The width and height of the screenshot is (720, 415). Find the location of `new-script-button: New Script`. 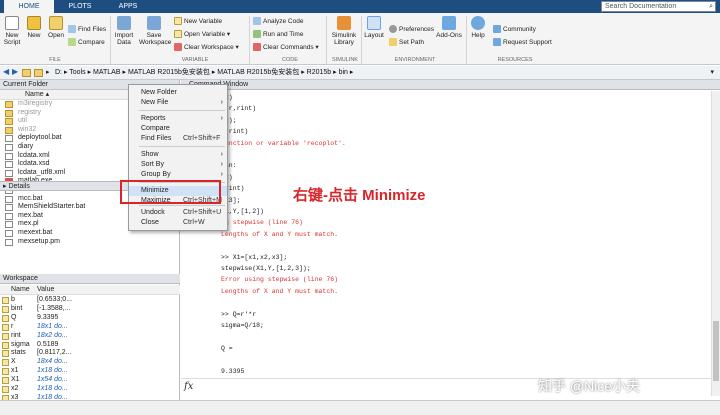

new-script-button: New Script is located at coordinates (12, 31).